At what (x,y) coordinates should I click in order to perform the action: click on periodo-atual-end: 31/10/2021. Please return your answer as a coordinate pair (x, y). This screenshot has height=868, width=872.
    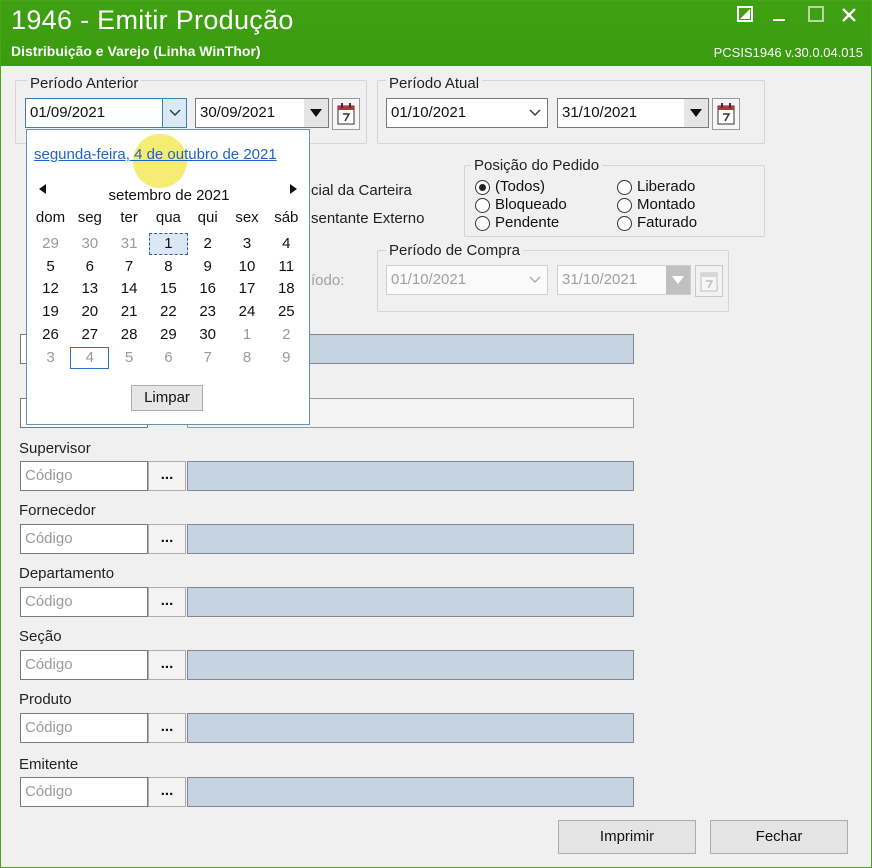
    Looking at the image, I should click on (633, 113).